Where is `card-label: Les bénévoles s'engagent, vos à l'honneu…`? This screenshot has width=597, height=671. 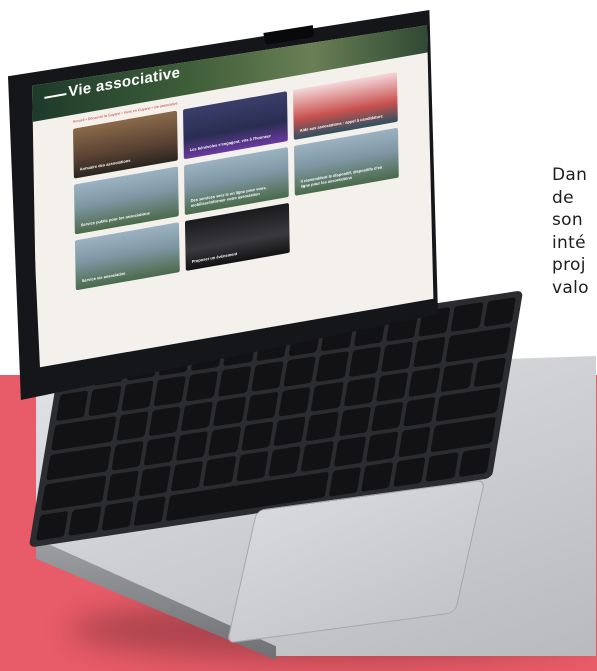
card-label: Les bénévoles s'engagent, vos à l'honneu… is located at coordinates (230, 143).